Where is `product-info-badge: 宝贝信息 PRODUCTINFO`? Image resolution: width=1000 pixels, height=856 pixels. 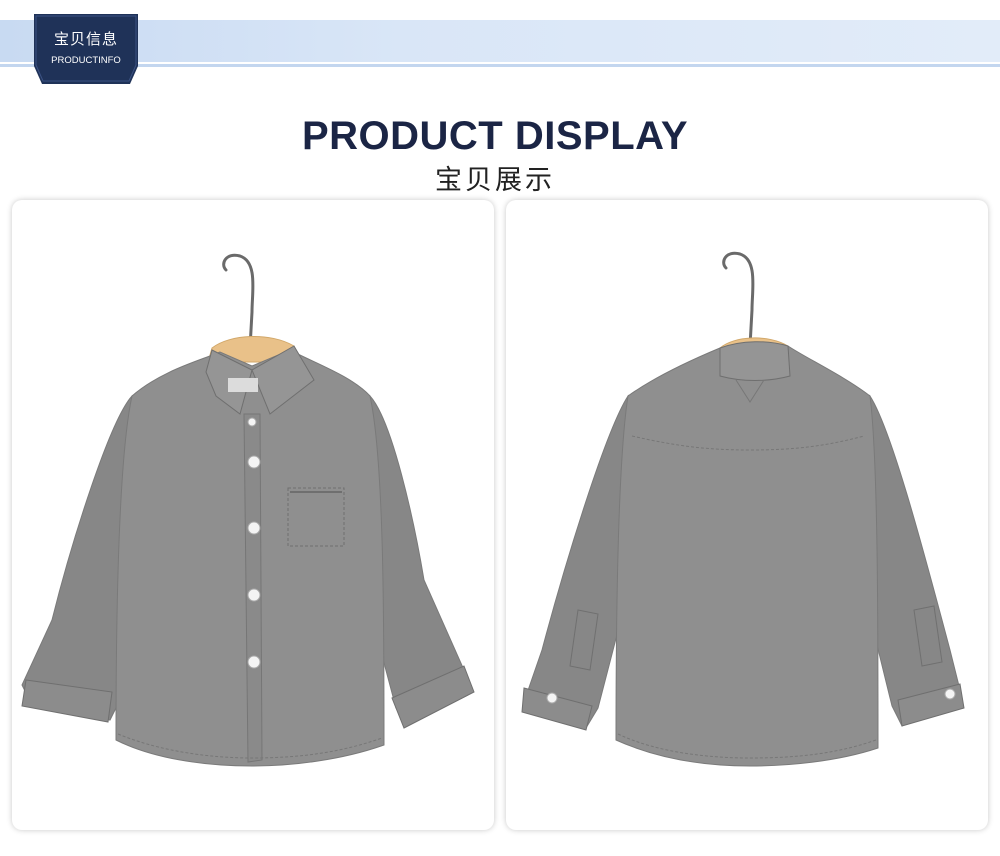
product-info-badge: 宝贝信息 PRODUCTINFO is located at coordinates (86, 49).